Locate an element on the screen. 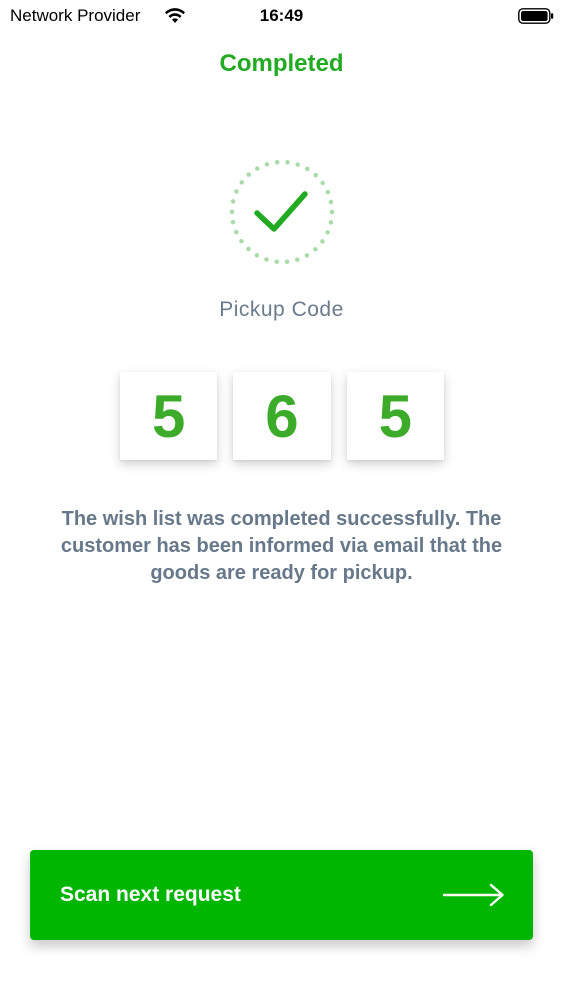  battery-icon is located at coordinates (536, 16).